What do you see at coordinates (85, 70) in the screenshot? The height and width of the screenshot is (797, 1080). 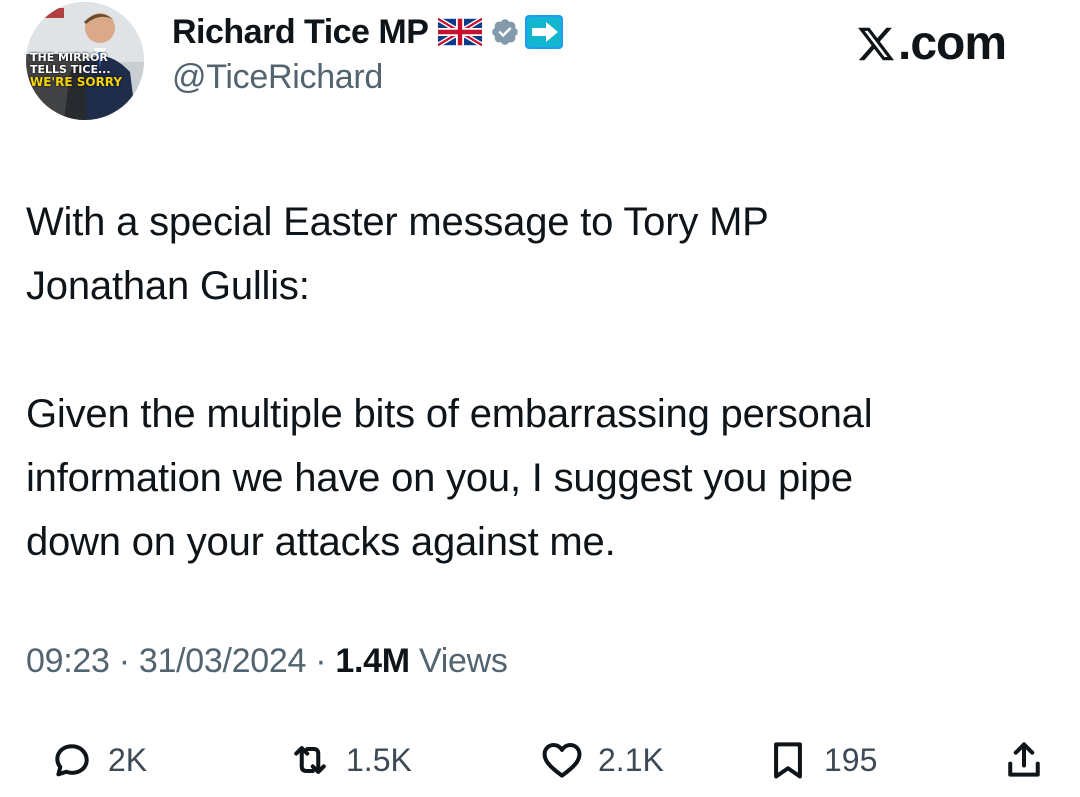 I see `avatar-caption: THE MIRROR TELLS TICE... WE'RE SORRY` at bounding box center [85, 70].